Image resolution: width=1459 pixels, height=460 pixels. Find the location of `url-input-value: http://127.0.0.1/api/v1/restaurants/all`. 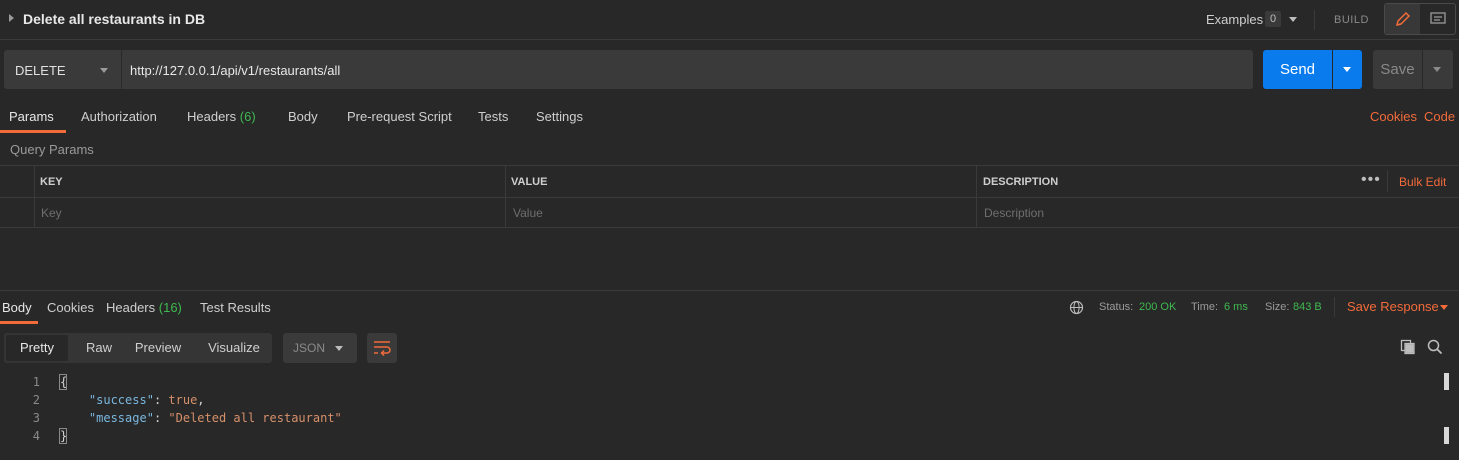

url-input-value: http://127.0.0.1/api/v1/restaurants/all is located at coordinates (235, 70).